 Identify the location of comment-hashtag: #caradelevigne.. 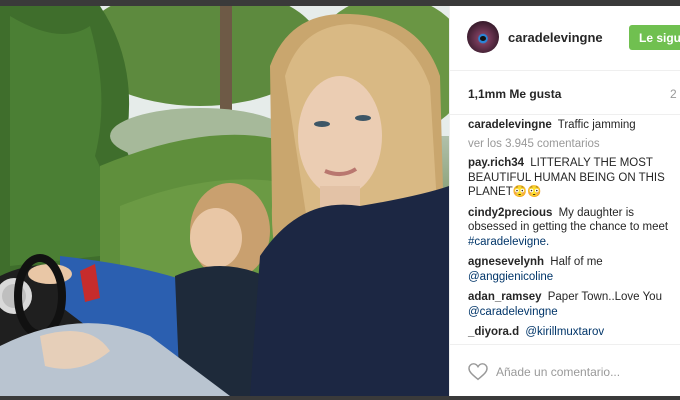
(508, 242).